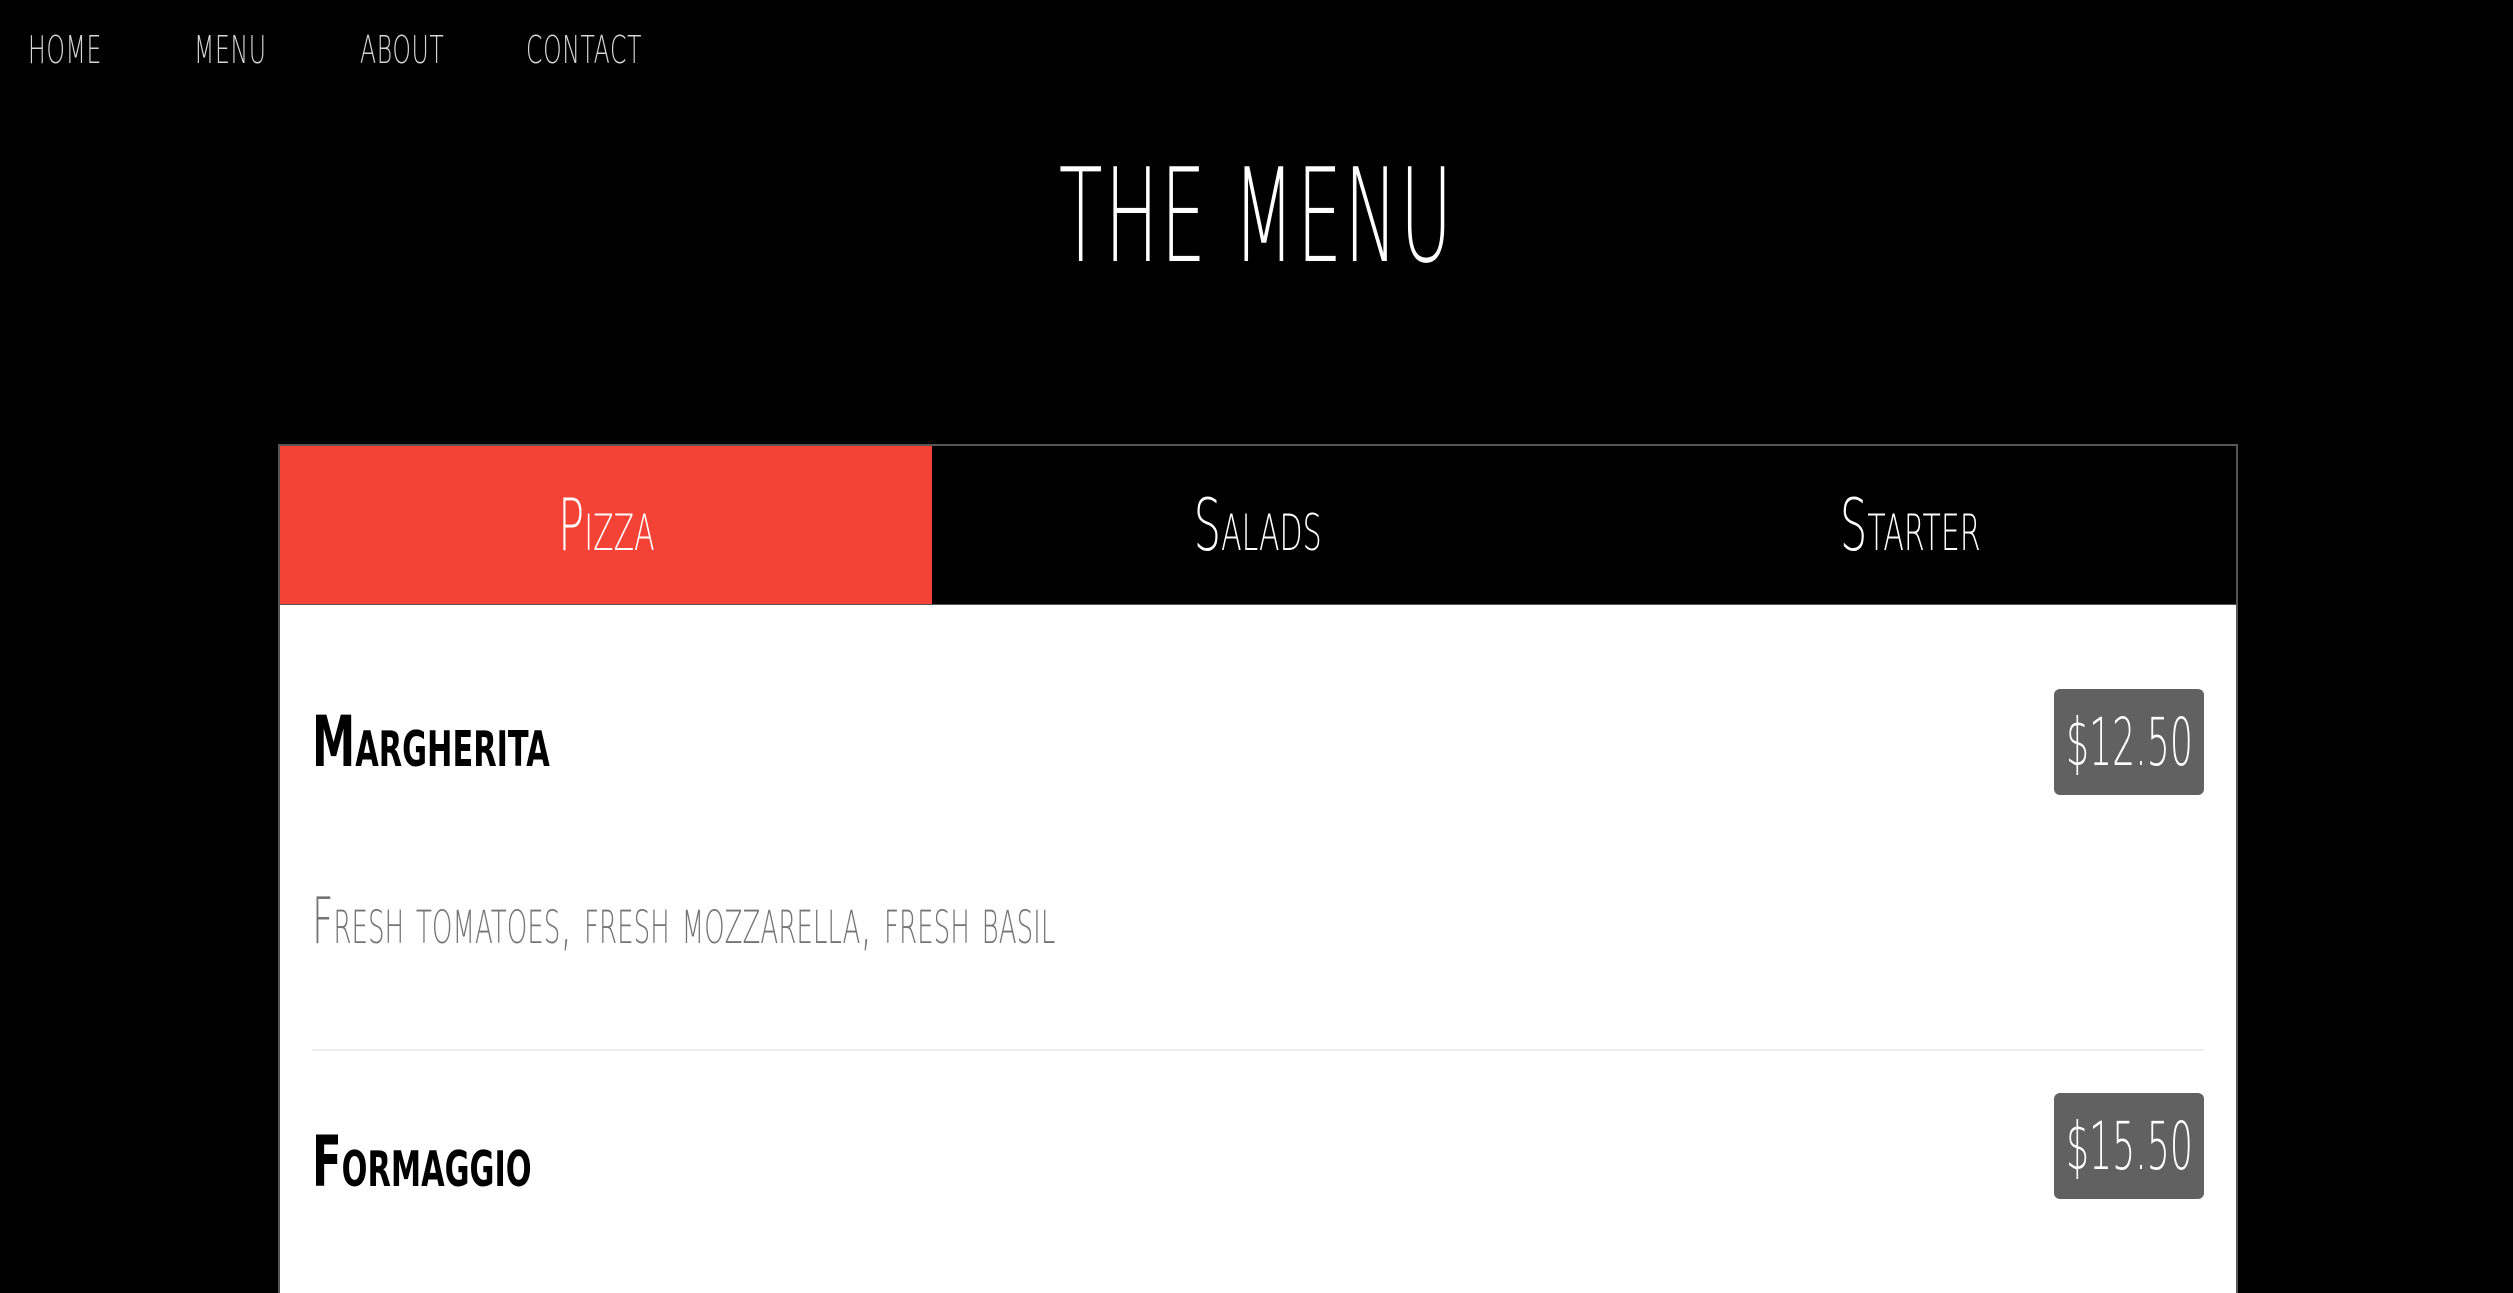  What do you see at coordinates (402, 50) in the screenshot?
I see `nav-link-about: ABOUT` at bounding box center [402, 50].